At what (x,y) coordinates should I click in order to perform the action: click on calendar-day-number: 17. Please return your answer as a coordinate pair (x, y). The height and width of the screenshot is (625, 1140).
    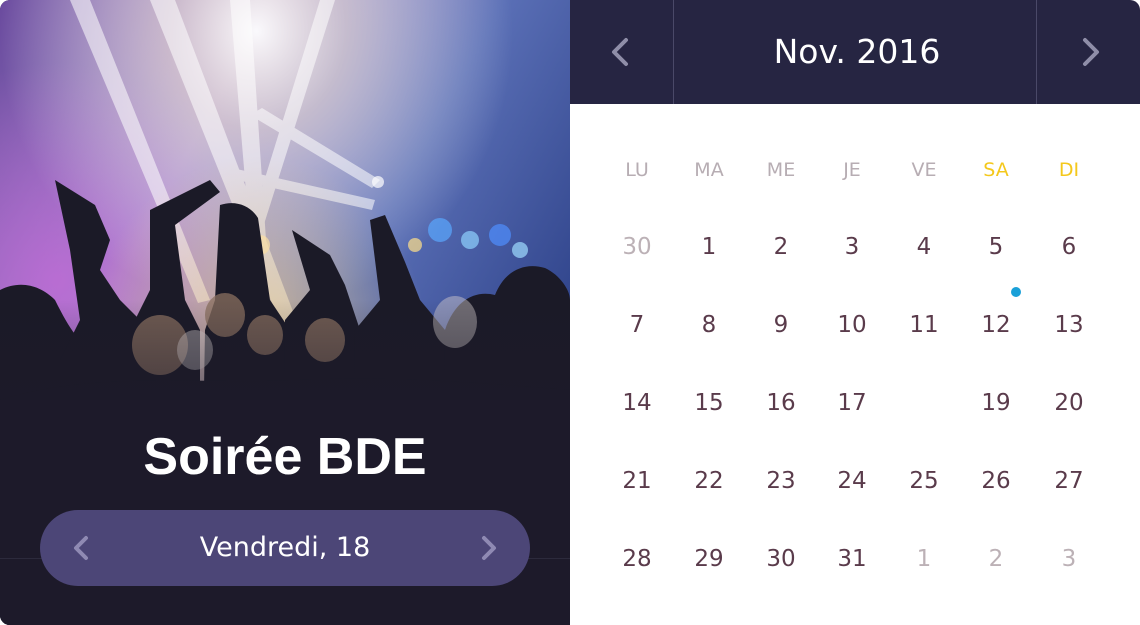
    Looking at the image, I should click on (852, 403).